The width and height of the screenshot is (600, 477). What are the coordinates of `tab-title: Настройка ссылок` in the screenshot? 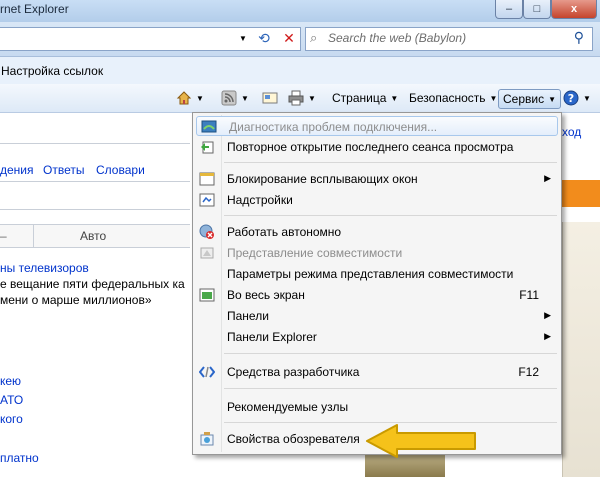 It's located at (52, 71).